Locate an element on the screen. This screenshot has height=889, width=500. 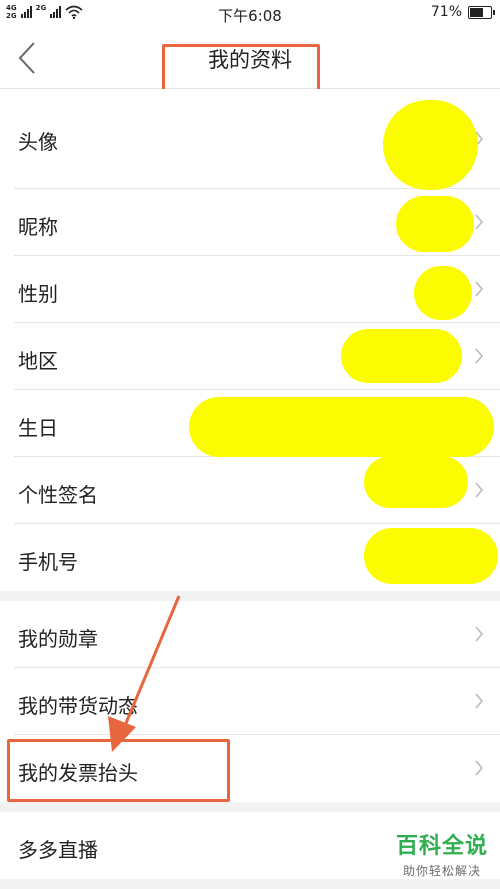
battery-status: 71% is located at coordinates (462, 12).